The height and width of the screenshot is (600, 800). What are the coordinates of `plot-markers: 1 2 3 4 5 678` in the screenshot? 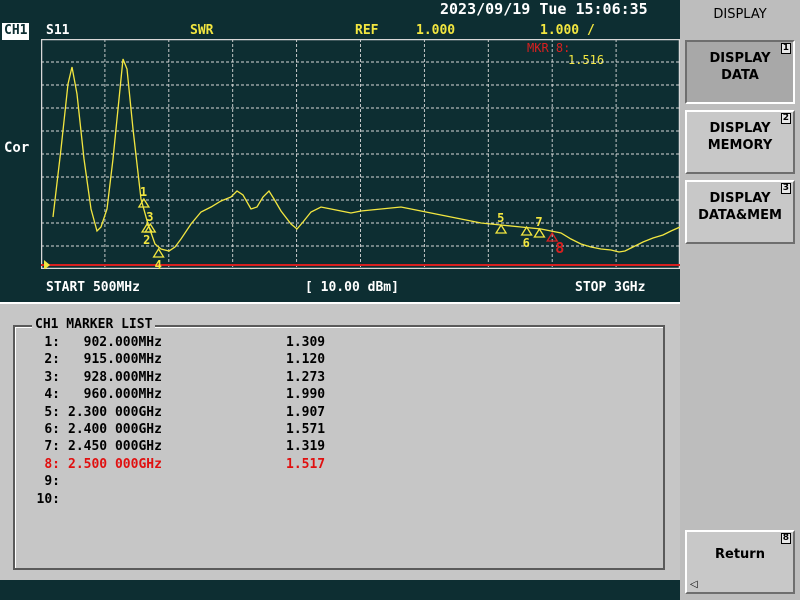 It's located at (350, 227).